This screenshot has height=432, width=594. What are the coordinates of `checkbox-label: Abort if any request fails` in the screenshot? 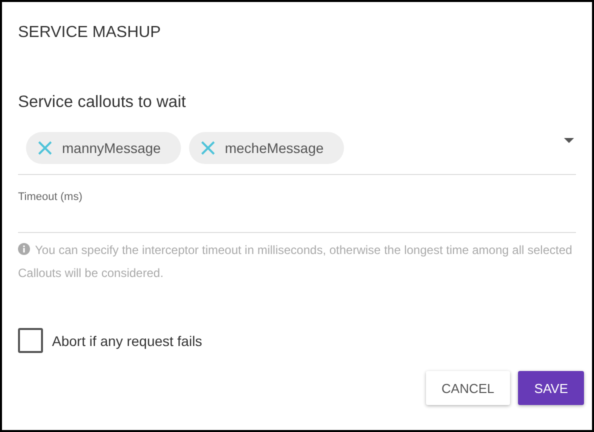 It's located at (127, 340).